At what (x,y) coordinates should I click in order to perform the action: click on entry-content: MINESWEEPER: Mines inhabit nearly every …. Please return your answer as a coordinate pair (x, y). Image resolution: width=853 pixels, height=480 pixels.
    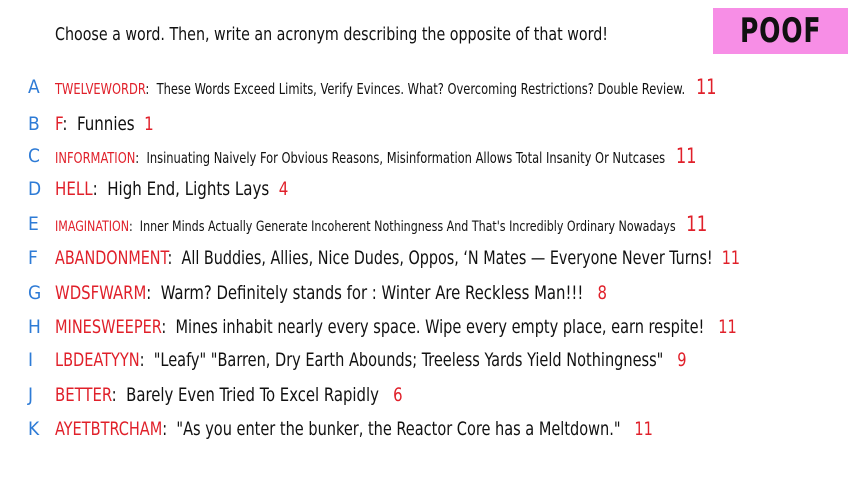
    Looking at the image, I should click on (396, 327).